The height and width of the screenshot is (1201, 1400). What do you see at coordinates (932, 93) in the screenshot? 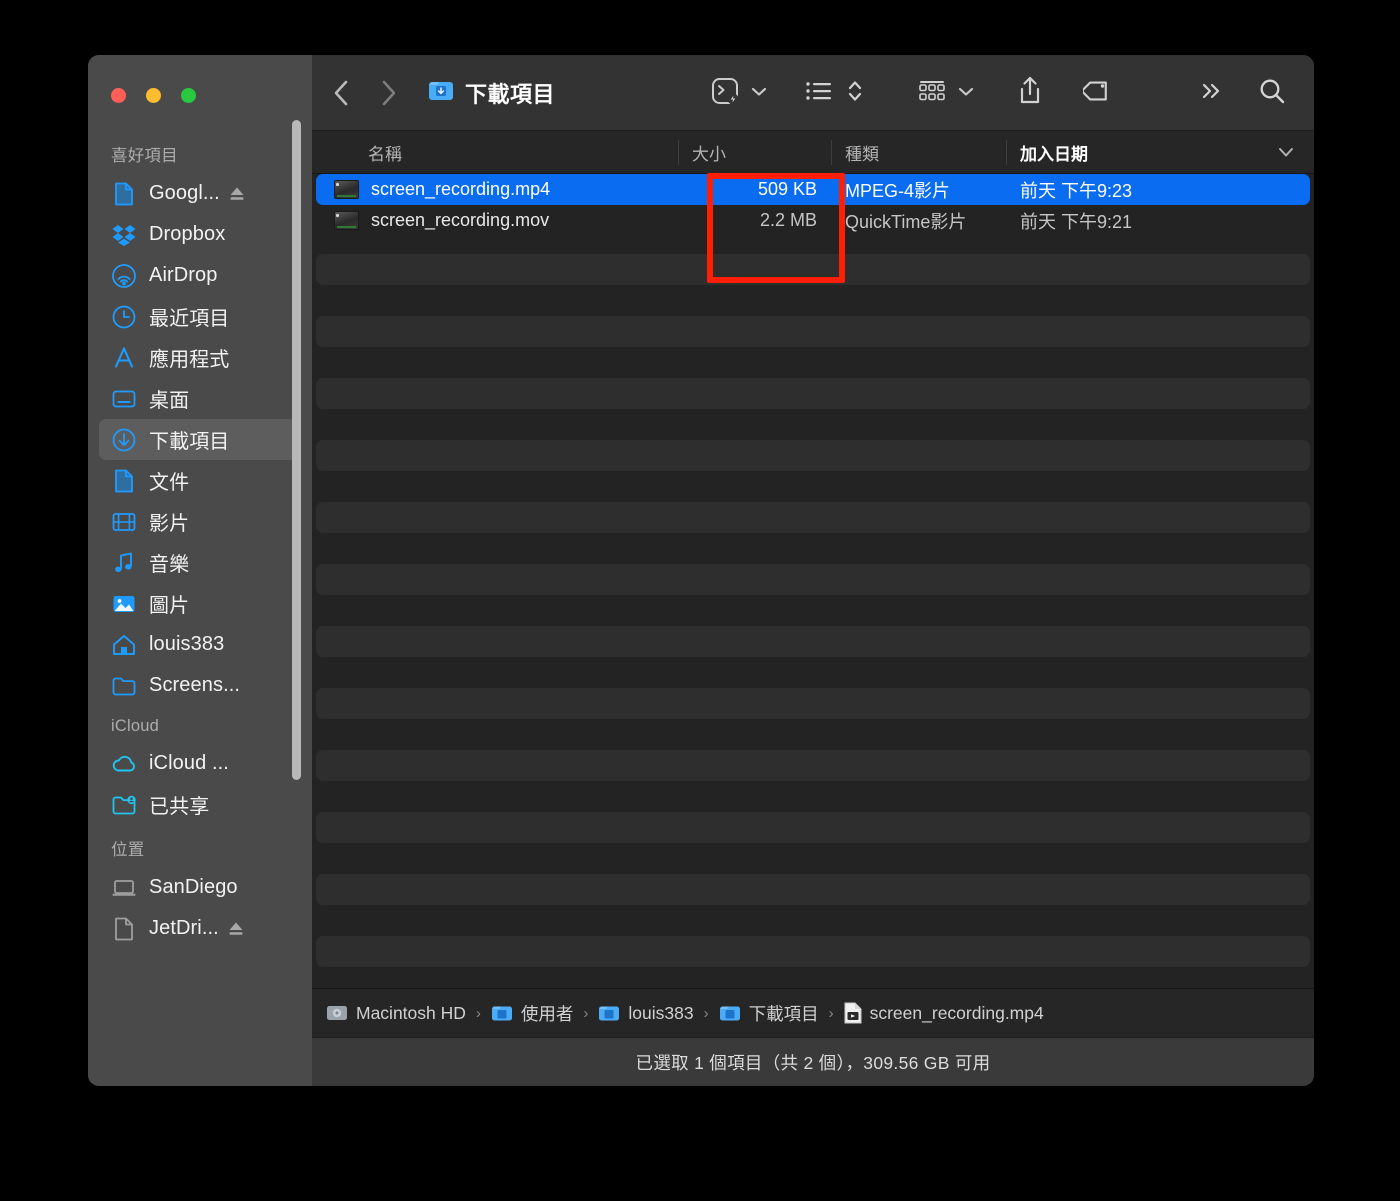
I see `group-by-icon` at bounding box center [932, 93].